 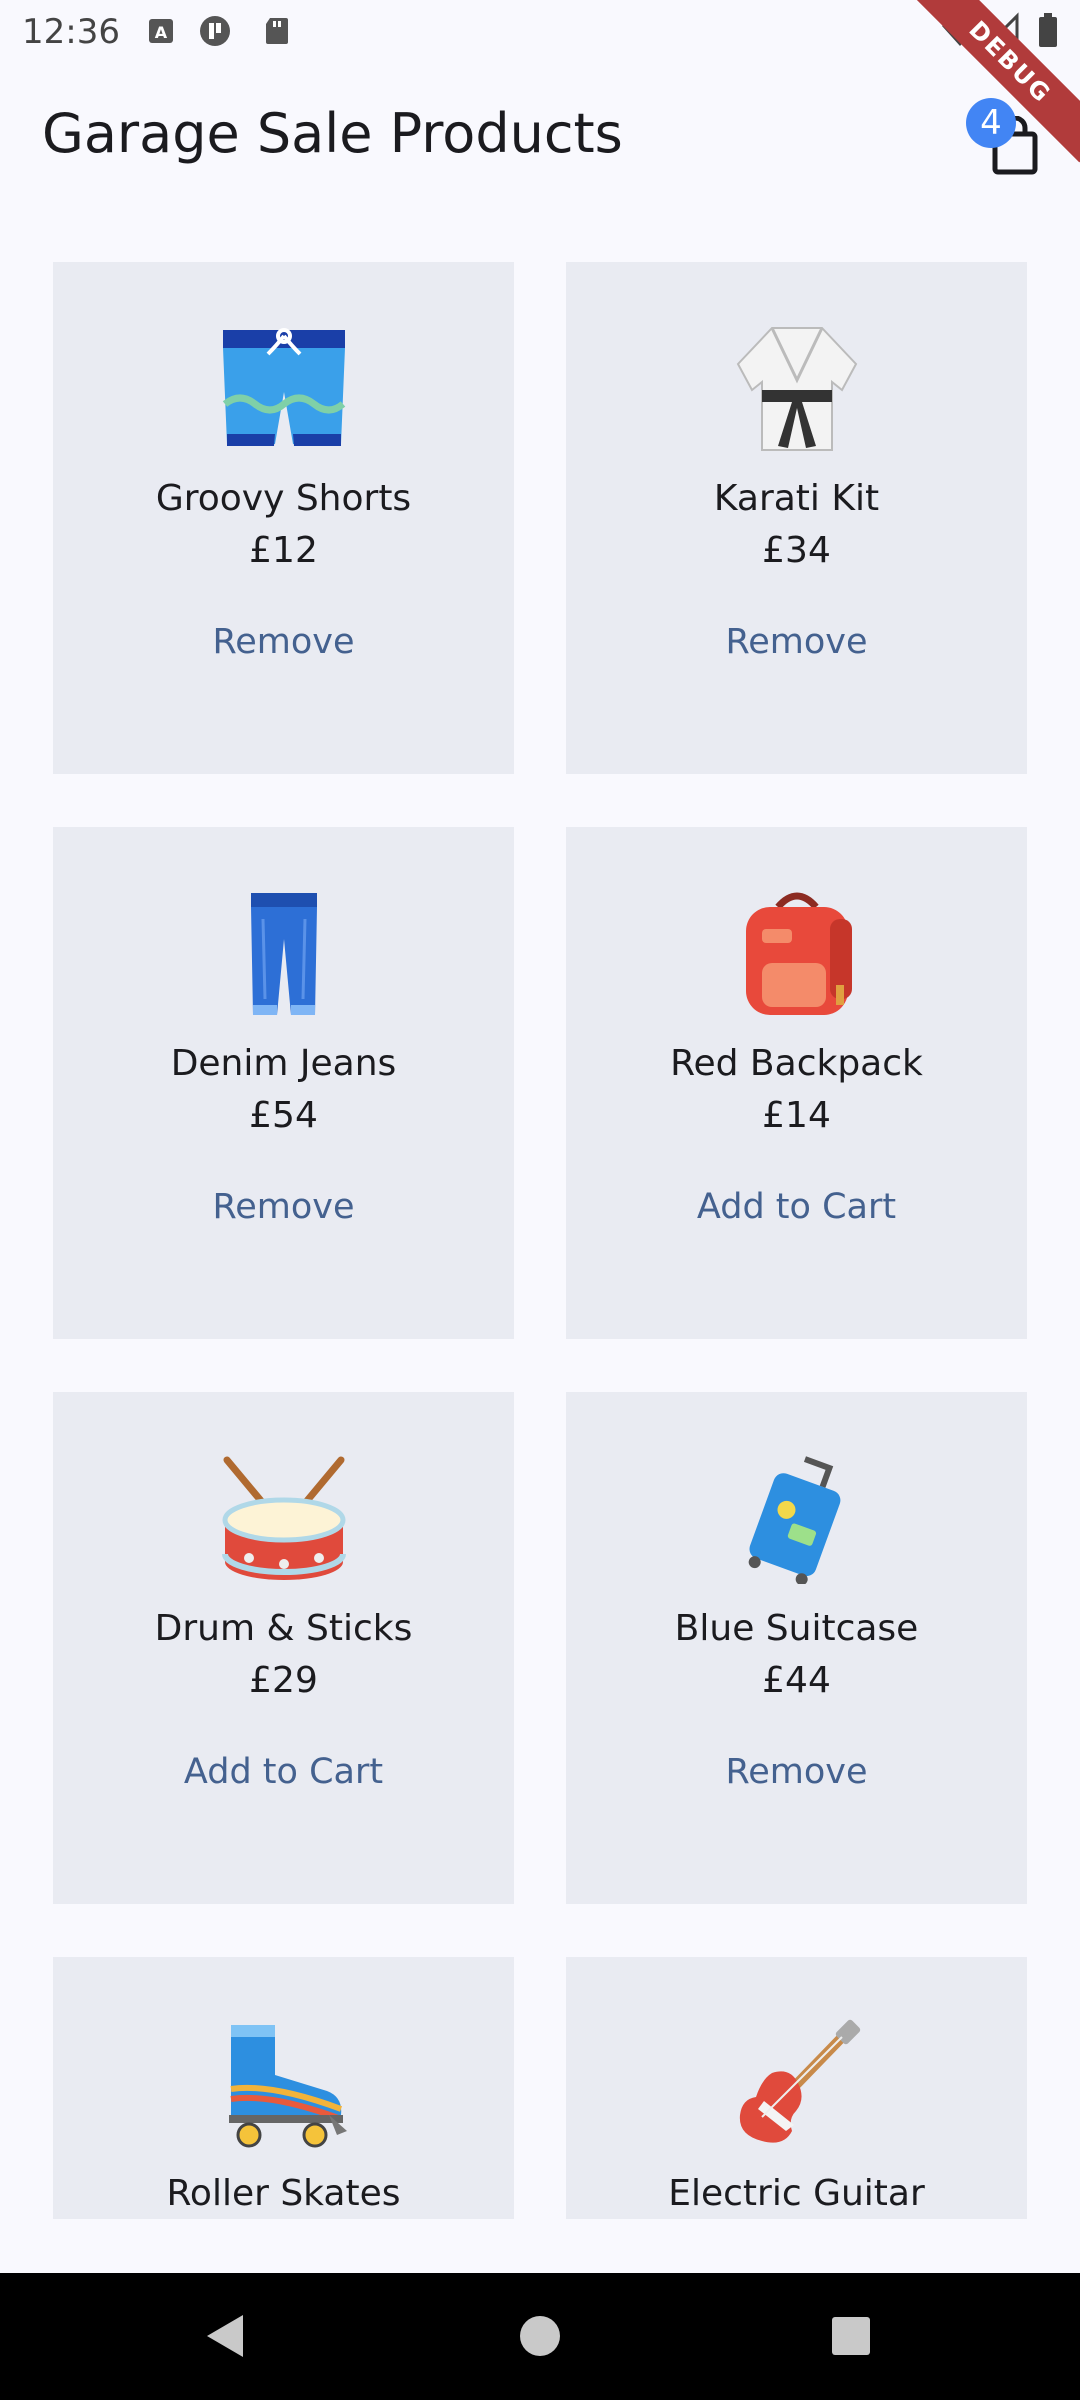 What do you see at coordinates (225, 2336) in the screenshot?
I see `back-icon` at bounding box center [225, 2336].